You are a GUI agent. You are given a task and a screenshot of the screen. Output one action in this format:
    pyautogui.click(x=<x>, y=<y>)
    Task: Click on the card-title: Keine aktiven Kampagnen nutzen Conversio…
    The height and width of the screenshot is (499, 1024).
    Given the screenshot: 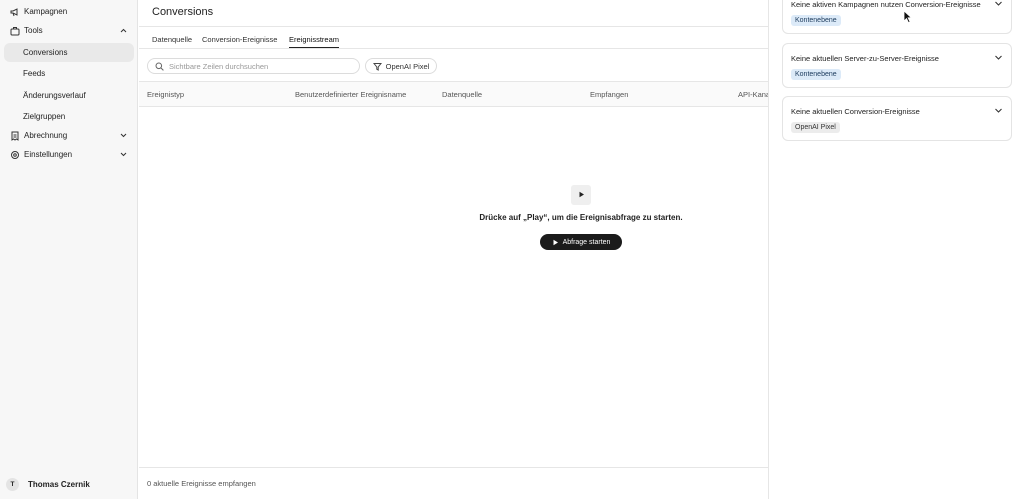 What is the action you would take?
    pyautogui.click(x=886, y=4)
    